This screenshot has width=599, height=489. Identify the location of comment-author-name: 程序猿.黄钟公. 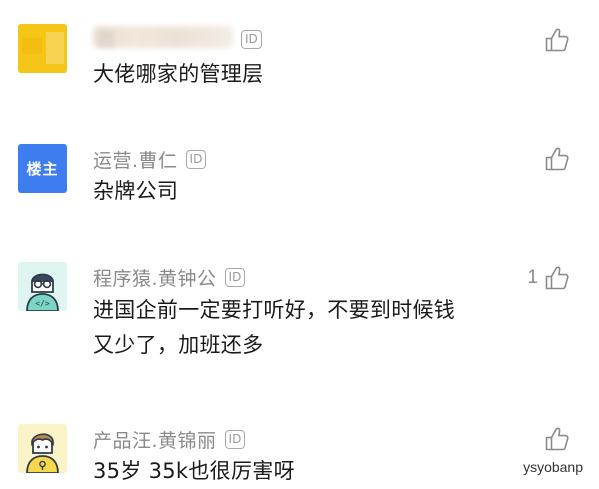
(155, 277).